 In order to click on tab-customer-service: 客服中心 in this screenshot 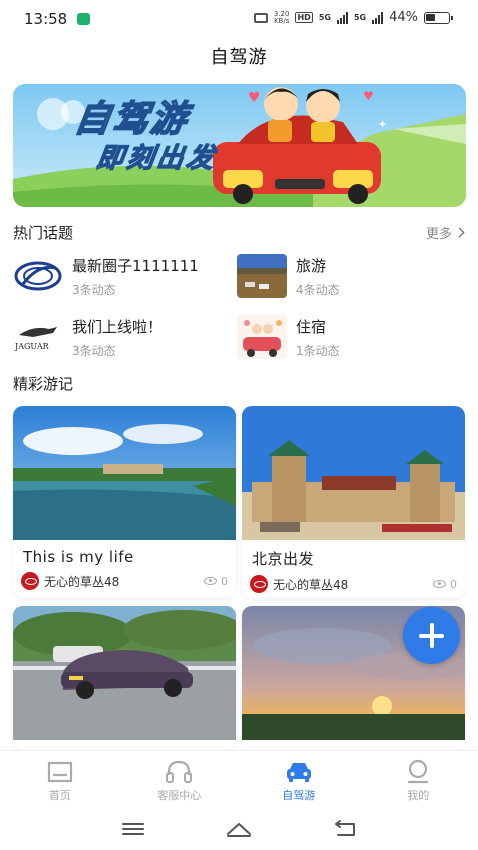, I will do `click(180, 779)`.